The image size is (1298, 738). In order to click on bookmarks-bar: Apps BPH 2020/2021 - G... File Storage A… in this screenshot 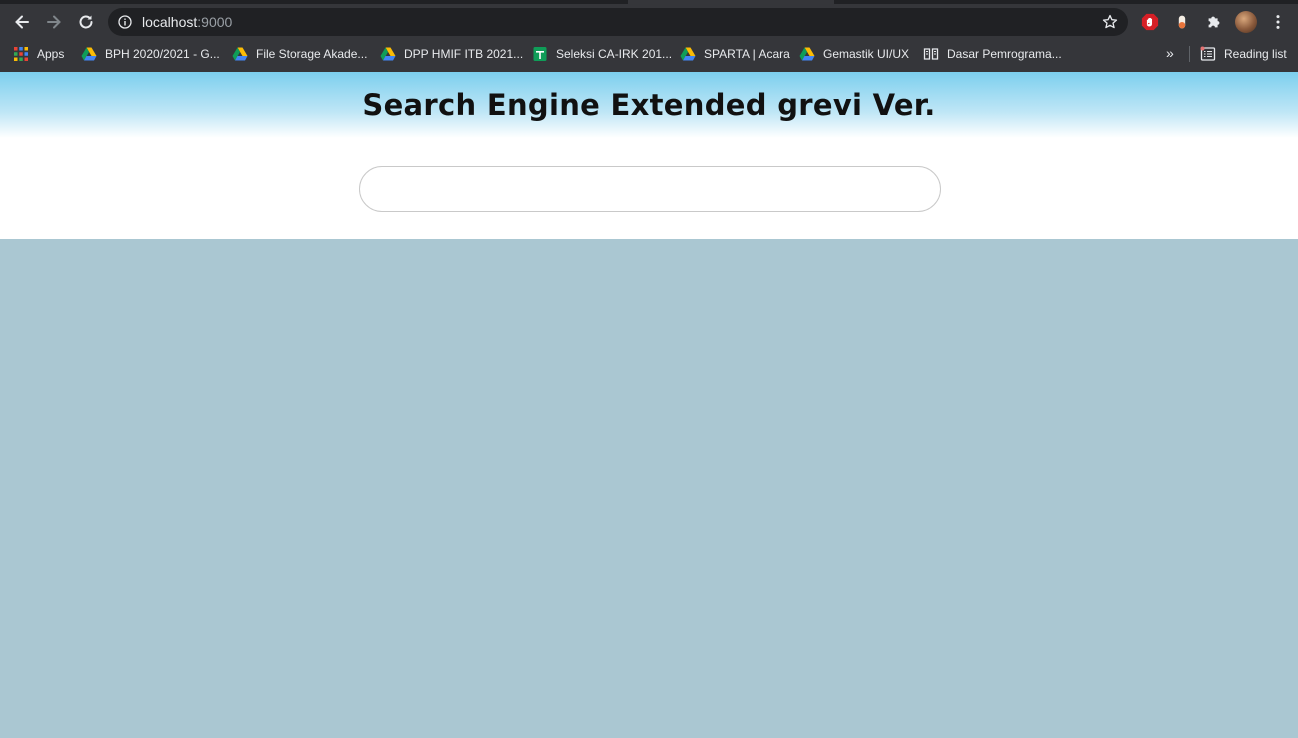, I will do `click(649, 54)`.